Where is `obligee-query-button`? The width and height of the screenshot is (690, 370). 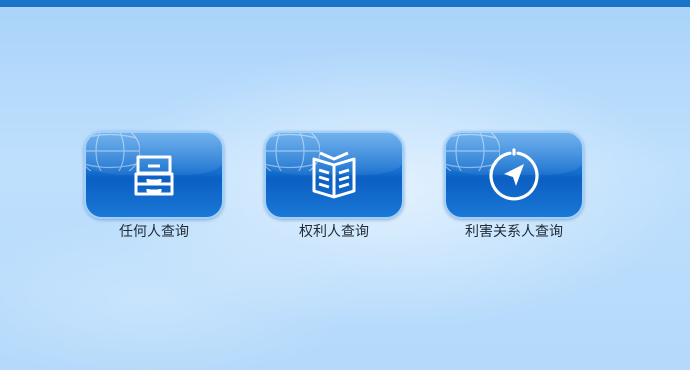 obligee-query-button is located at coordinates (334, 175).